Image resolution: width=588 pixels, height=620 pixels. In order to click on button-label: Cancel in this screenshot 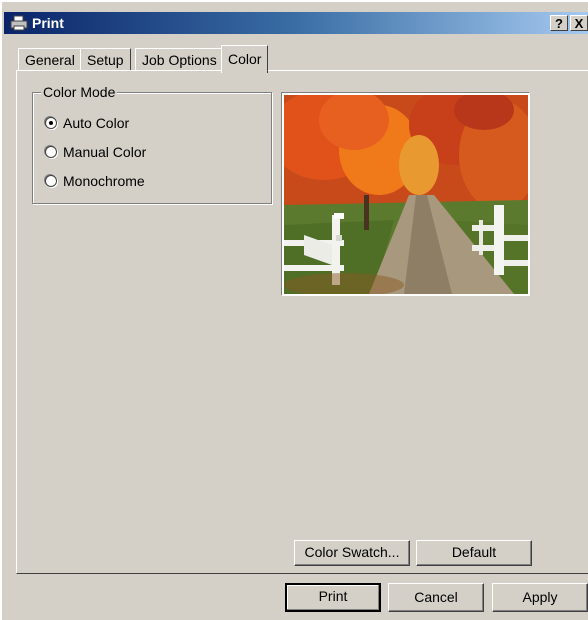, I will do `click(436, 597)`.